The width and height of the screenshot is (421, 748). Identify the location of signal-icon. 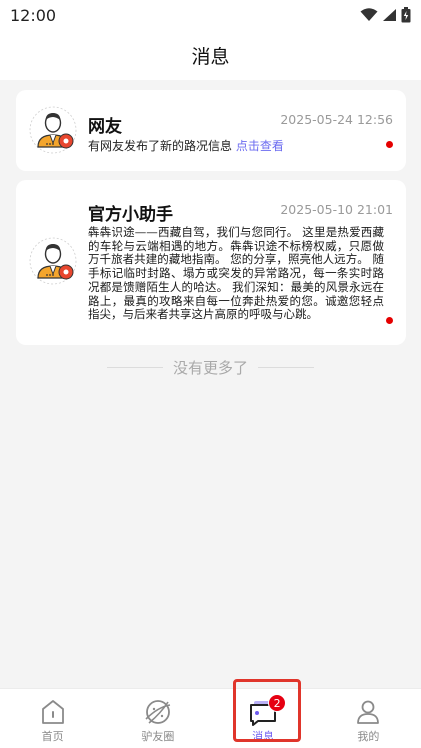
(389, 15).